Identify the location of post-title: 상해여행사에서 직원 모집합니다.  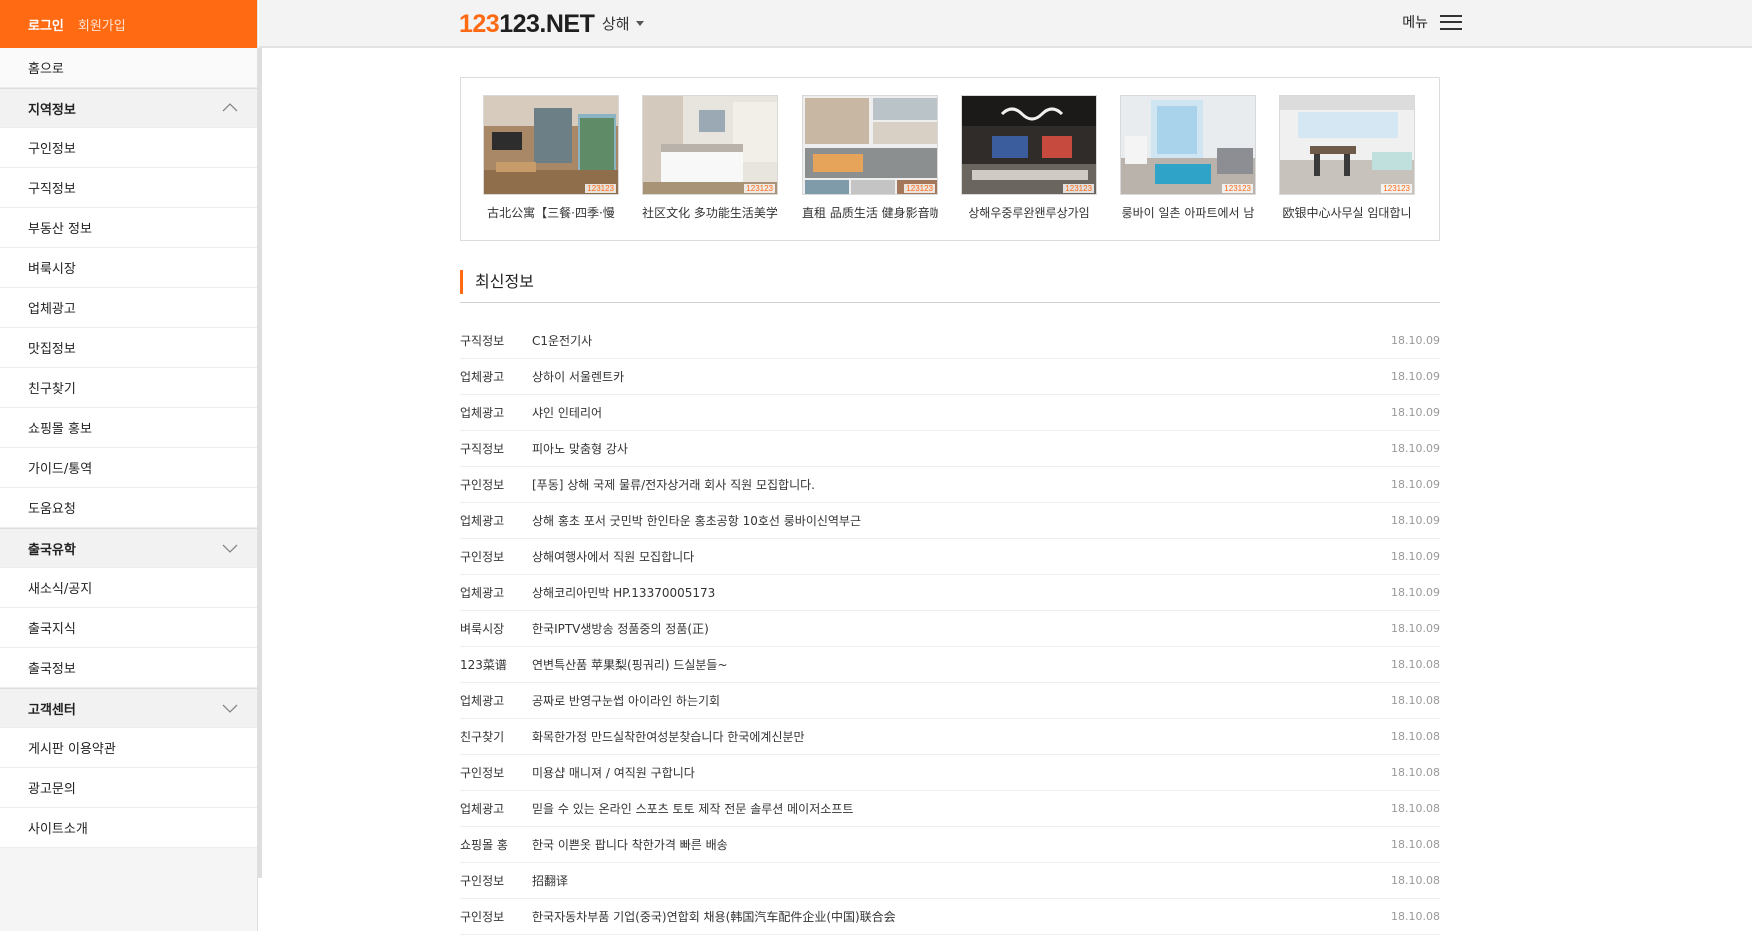
(956, 556).